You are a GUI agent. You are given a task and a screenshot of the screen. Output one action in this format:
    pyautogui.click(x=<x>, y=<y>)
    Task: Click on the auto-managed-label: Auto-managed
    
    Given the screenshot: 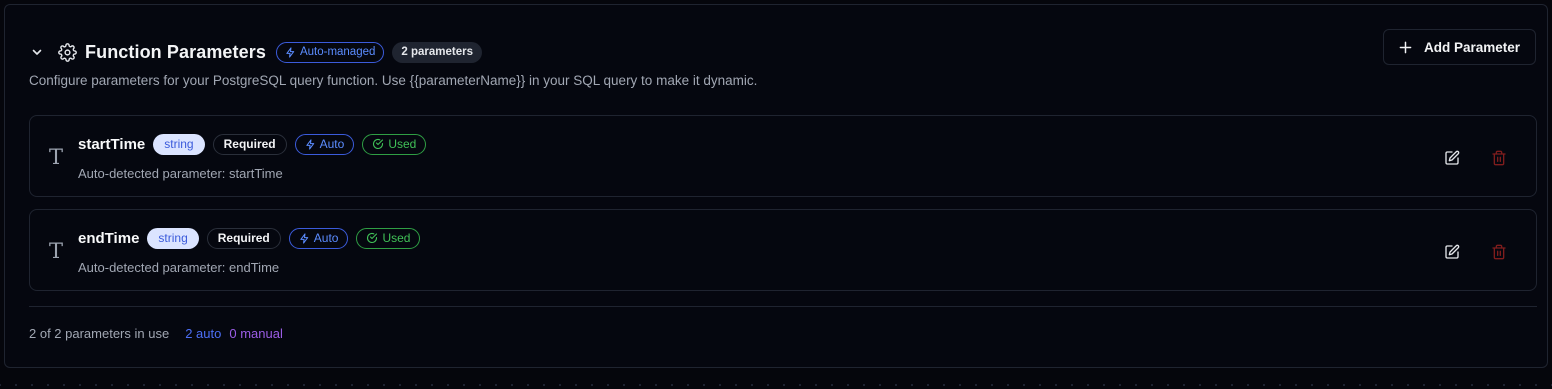 What is the action you would take?
    pyautogui.click(x=337, y=52)
    